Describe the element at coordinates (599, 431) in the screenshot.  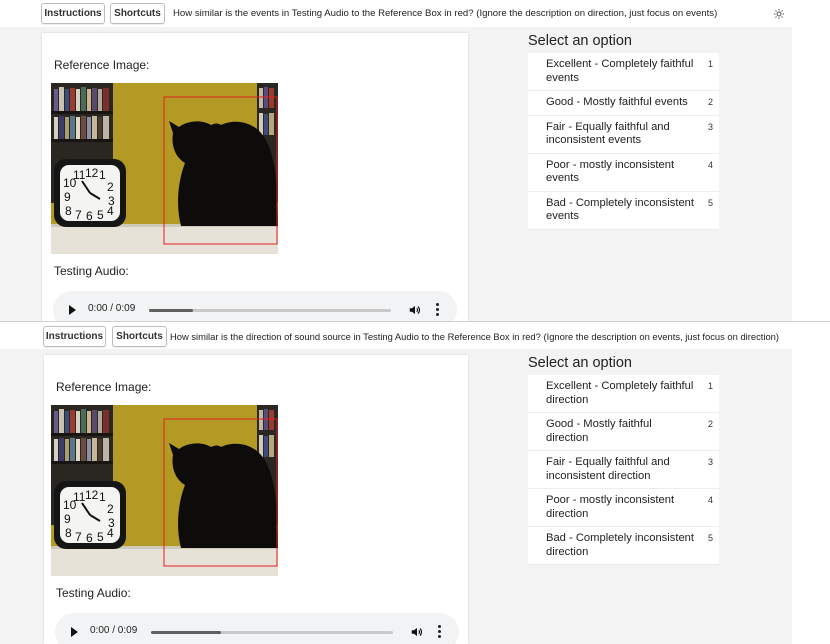
I see `option-label: Good - Mostly faithful direction` at that location.